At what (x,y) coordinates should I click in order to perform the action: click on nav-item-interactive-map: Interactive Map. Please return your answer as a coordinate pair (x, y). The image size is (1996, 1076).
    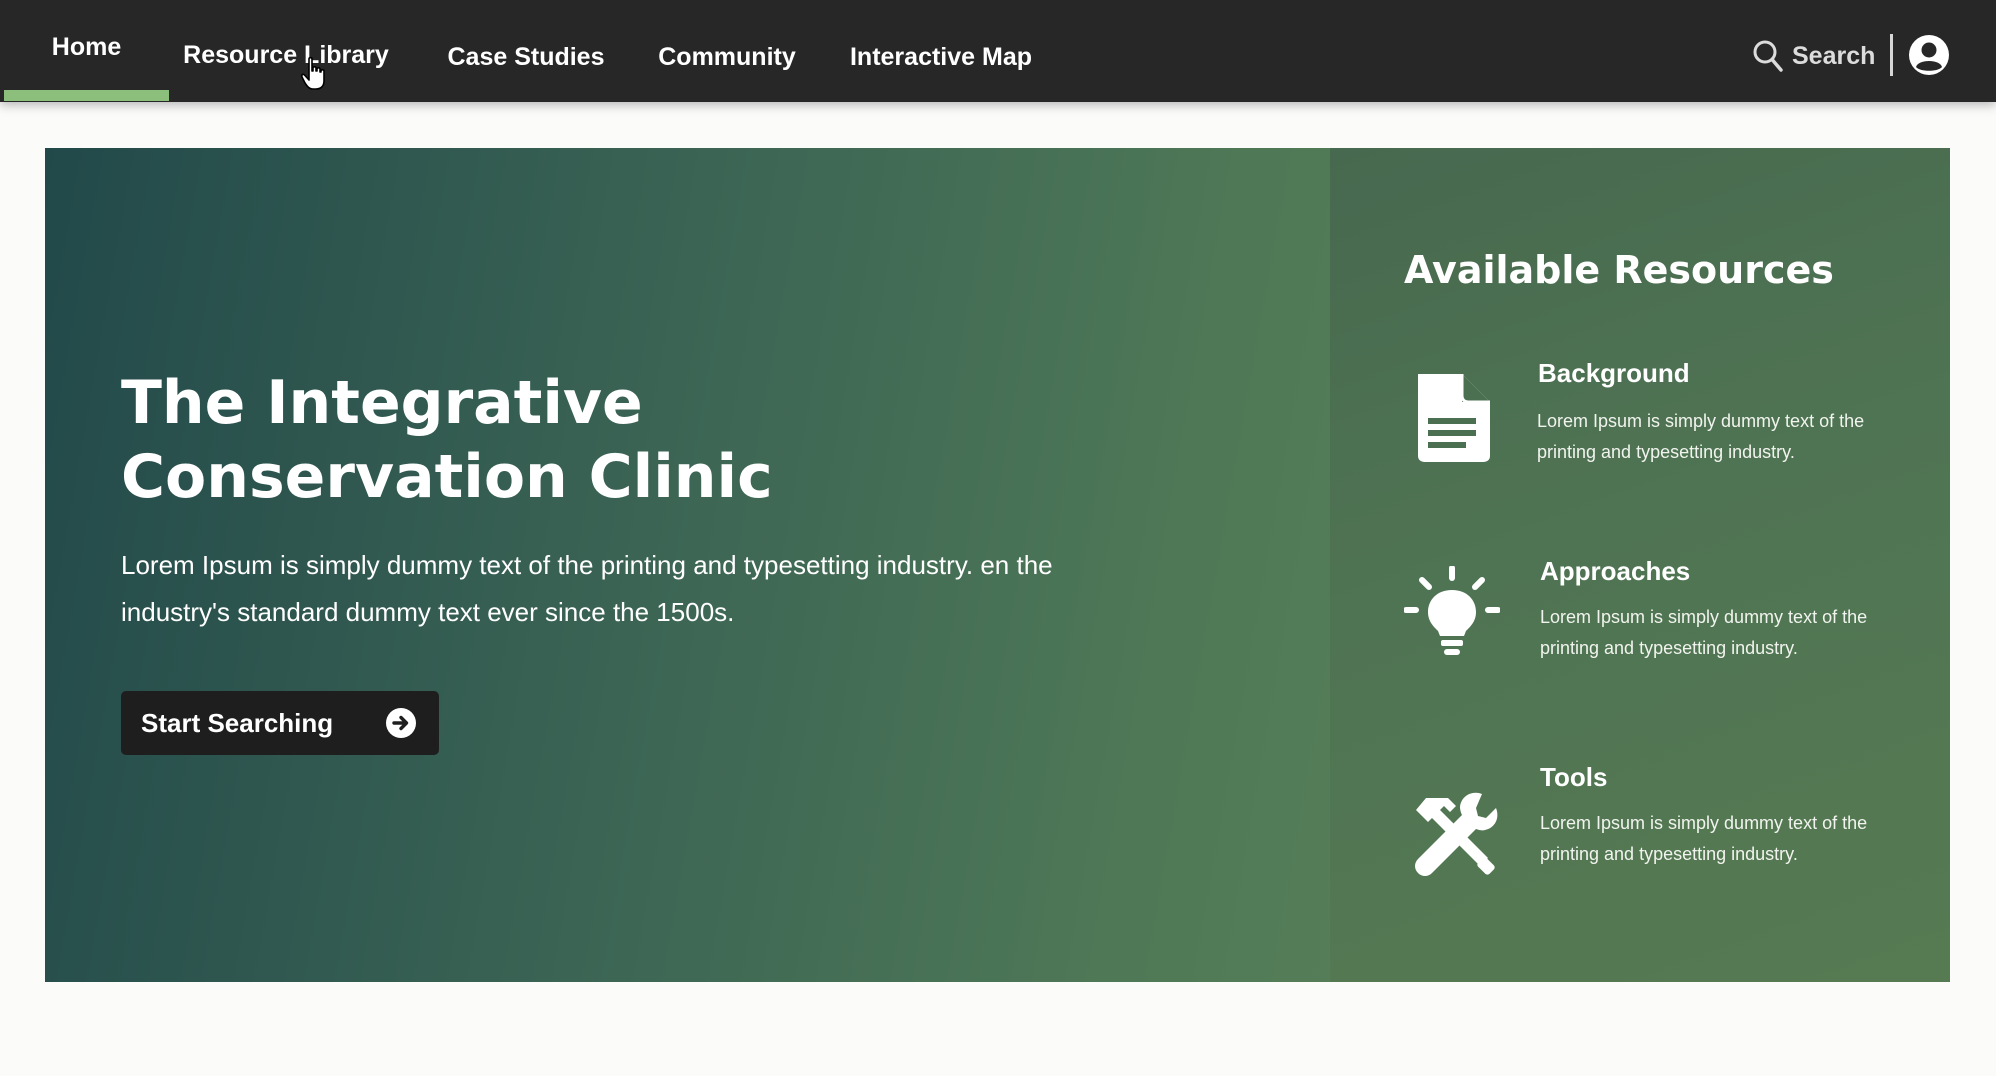
    Looking at the image, I should click on (941, 57).